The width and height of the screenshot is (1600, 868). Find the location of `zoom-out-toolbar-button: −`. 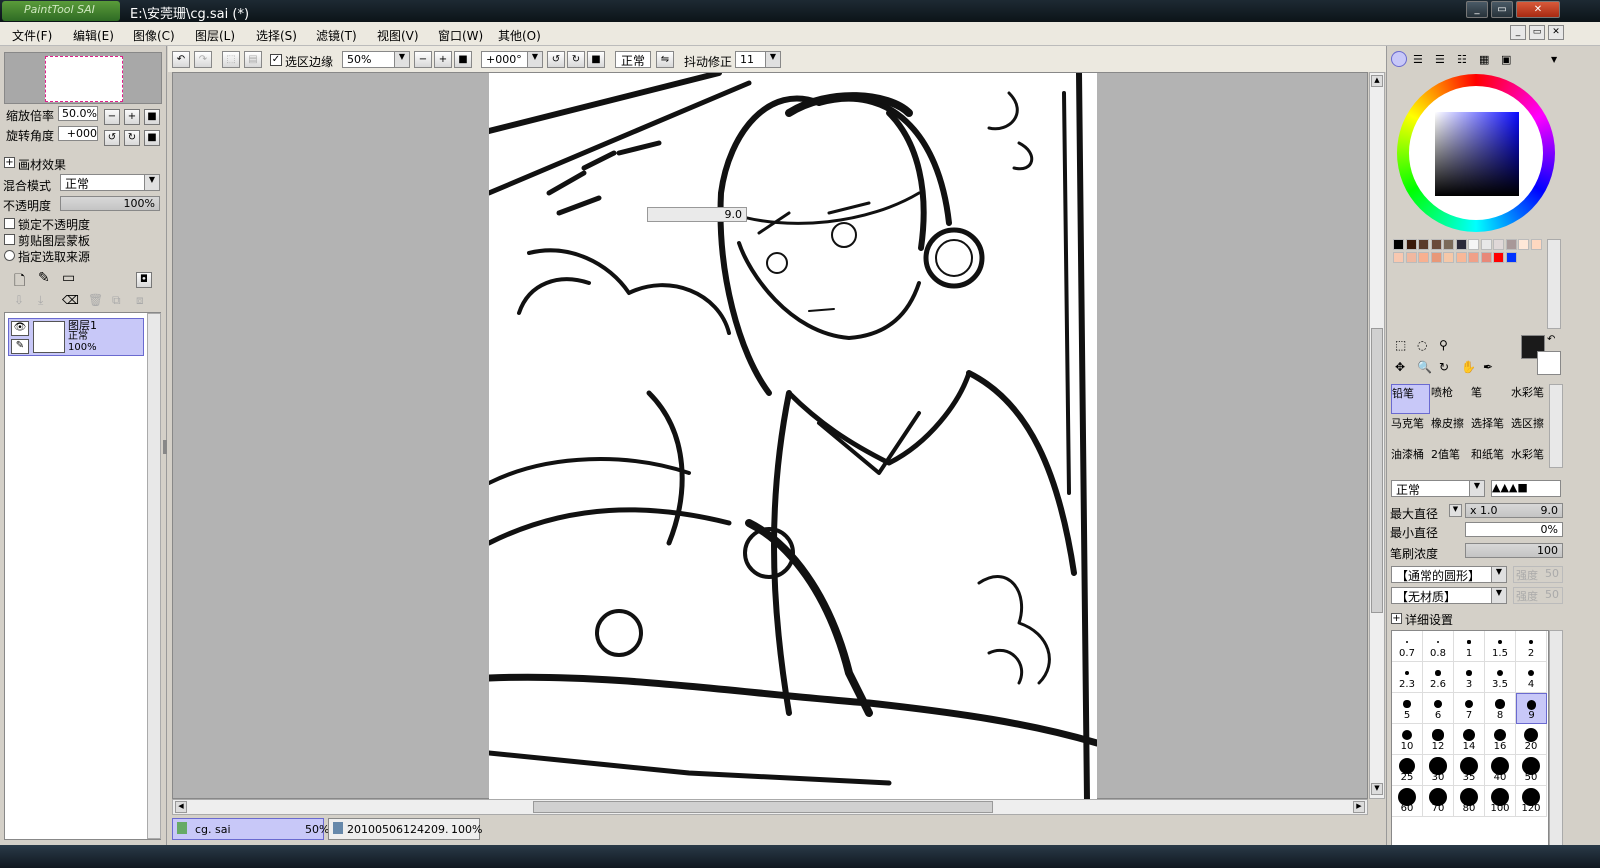

zoom-out-toolbar-button: − is located at coordinates (423, 59).